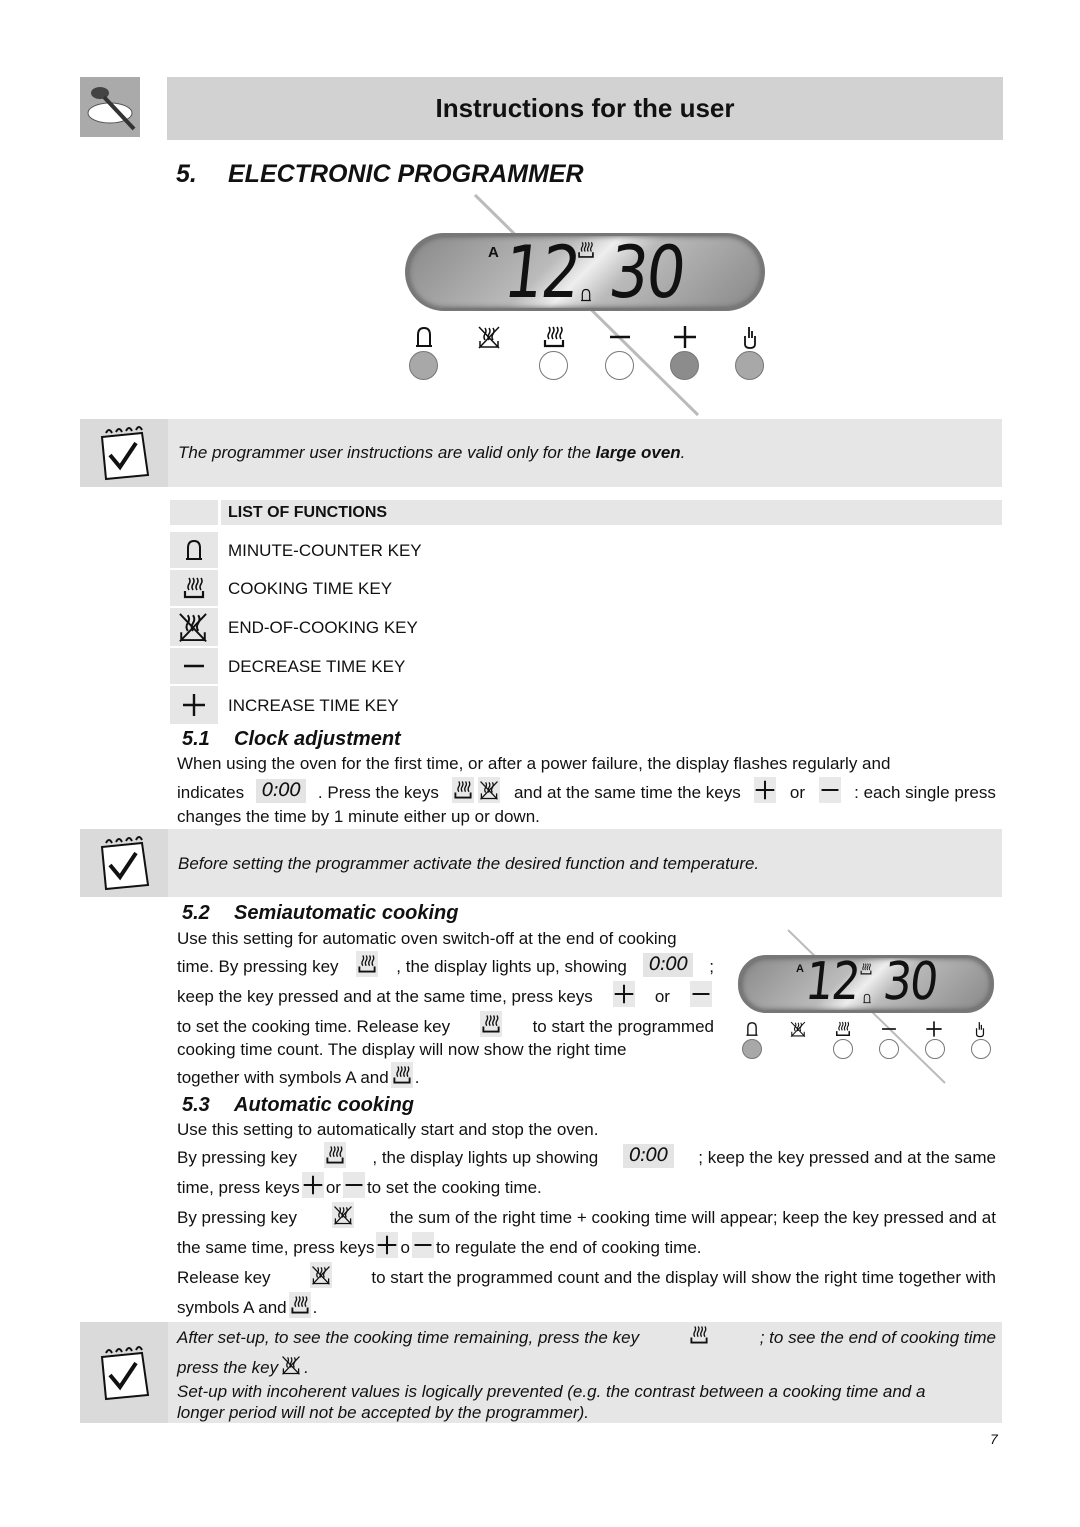  Describe the element at coordinates (317, 666) in the screenshot. I see `function-label: DECREASE TIME KEY` at that location.